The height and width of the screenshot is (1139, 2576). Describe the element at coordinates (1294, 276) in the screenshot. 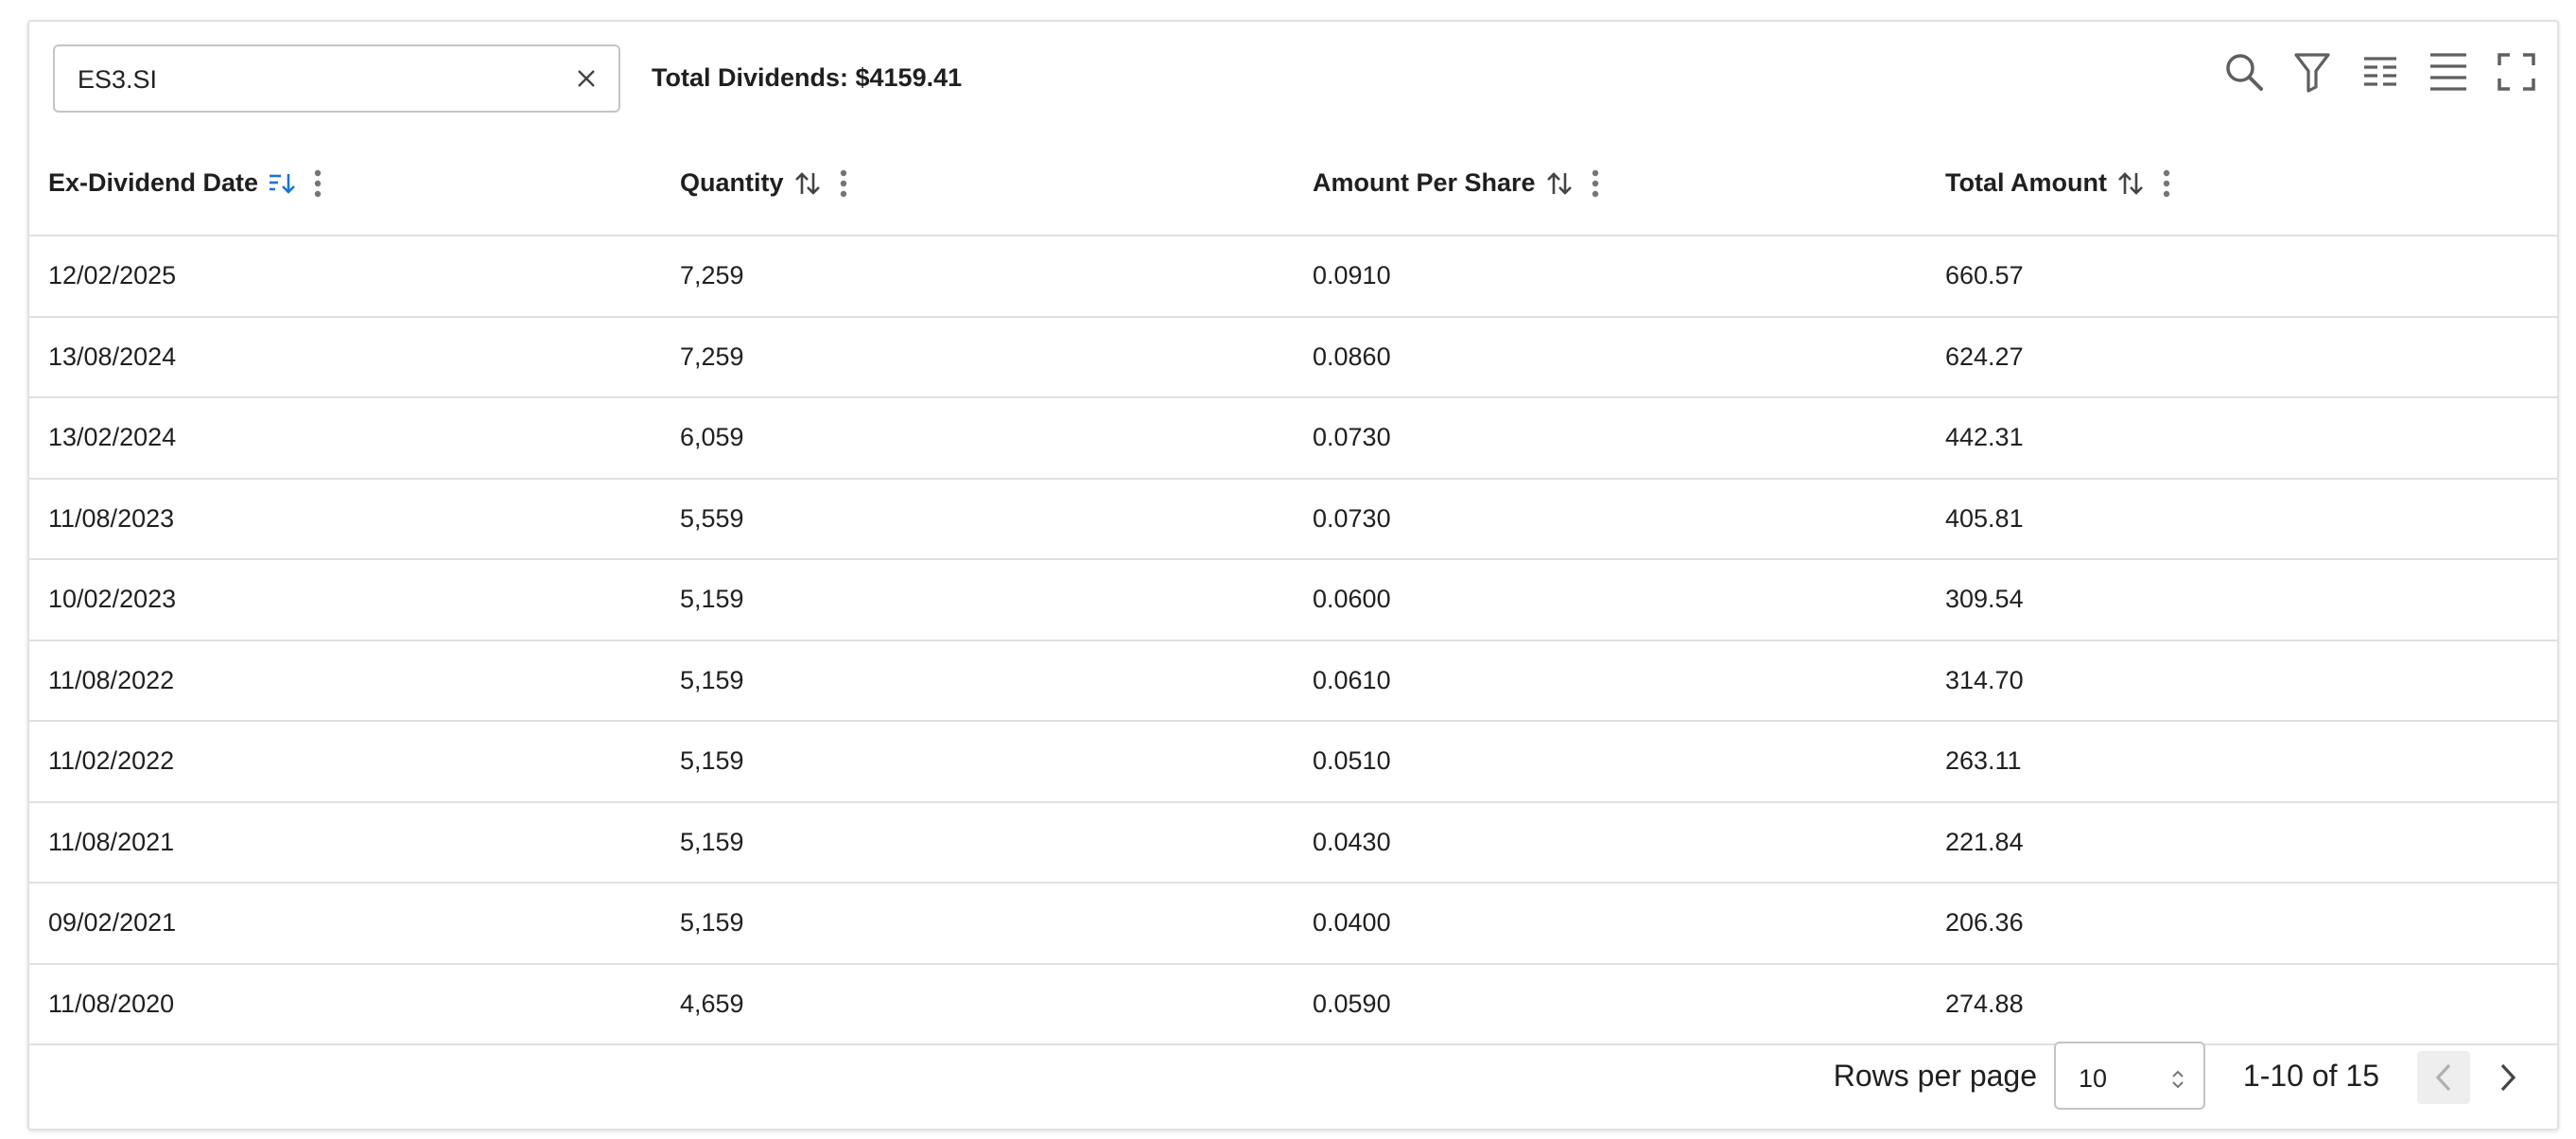

I see `table-row: 12/02/2025 7,259 0.0910 660.57` at that location.